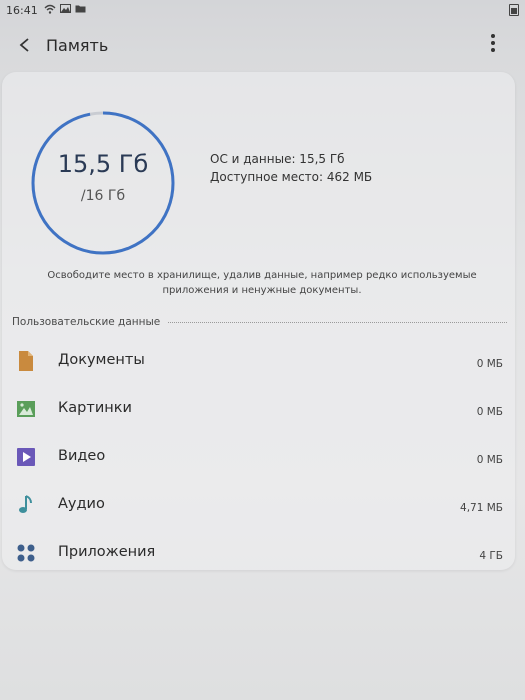 This screenshot has height=700, width=525. What do you see at coordinates (337, 322) in the screenshot?
I see `section-divider` at bounding box center [337, 322].